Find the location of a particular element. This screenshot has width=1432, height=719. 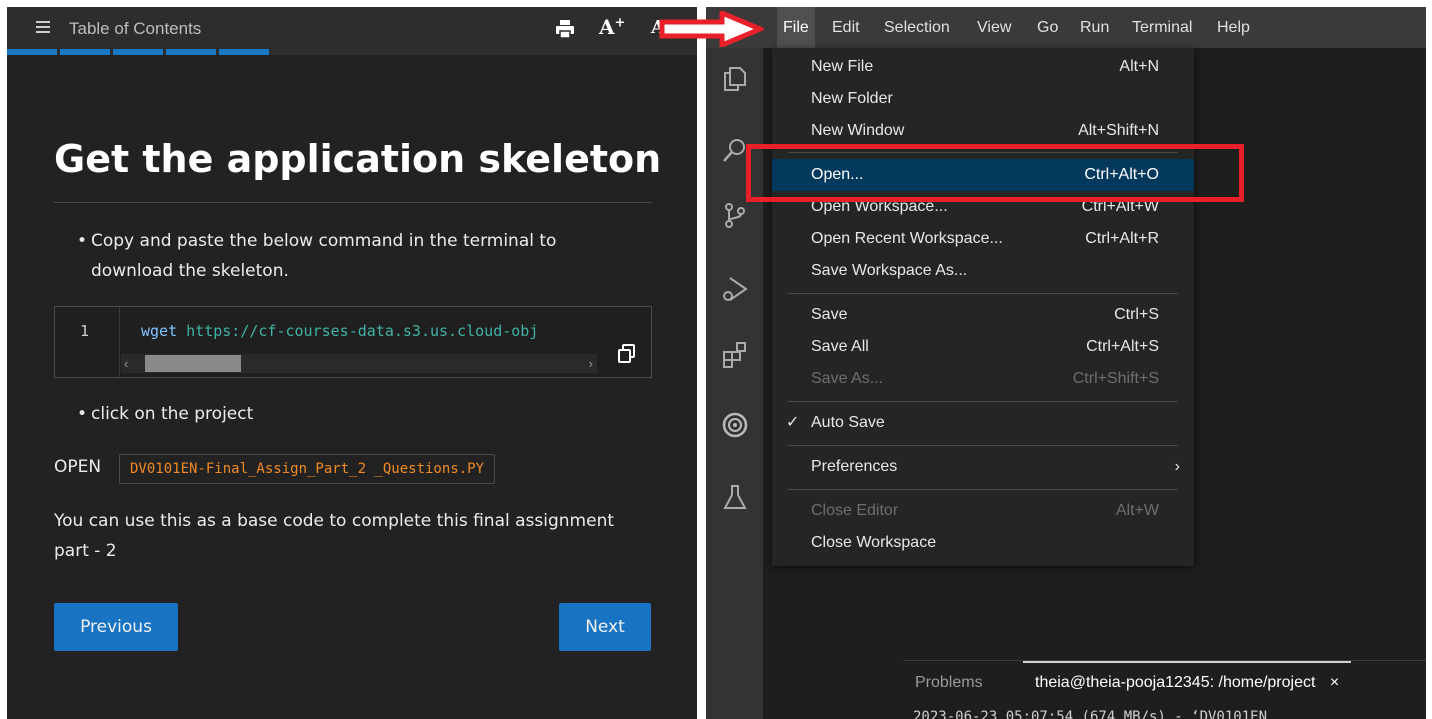

menu-item-label: New Folder is located at coordinates (852, 98).